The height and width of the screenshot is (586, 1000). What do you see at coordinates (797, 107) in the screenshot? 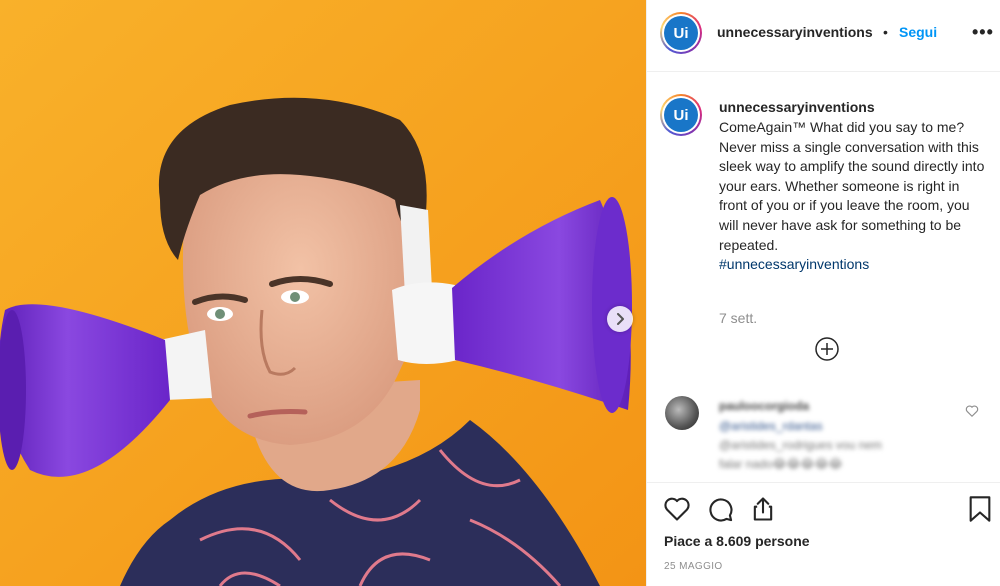
I see `caption-username: unnecessaryinventions` at bounding box center [797, 107].